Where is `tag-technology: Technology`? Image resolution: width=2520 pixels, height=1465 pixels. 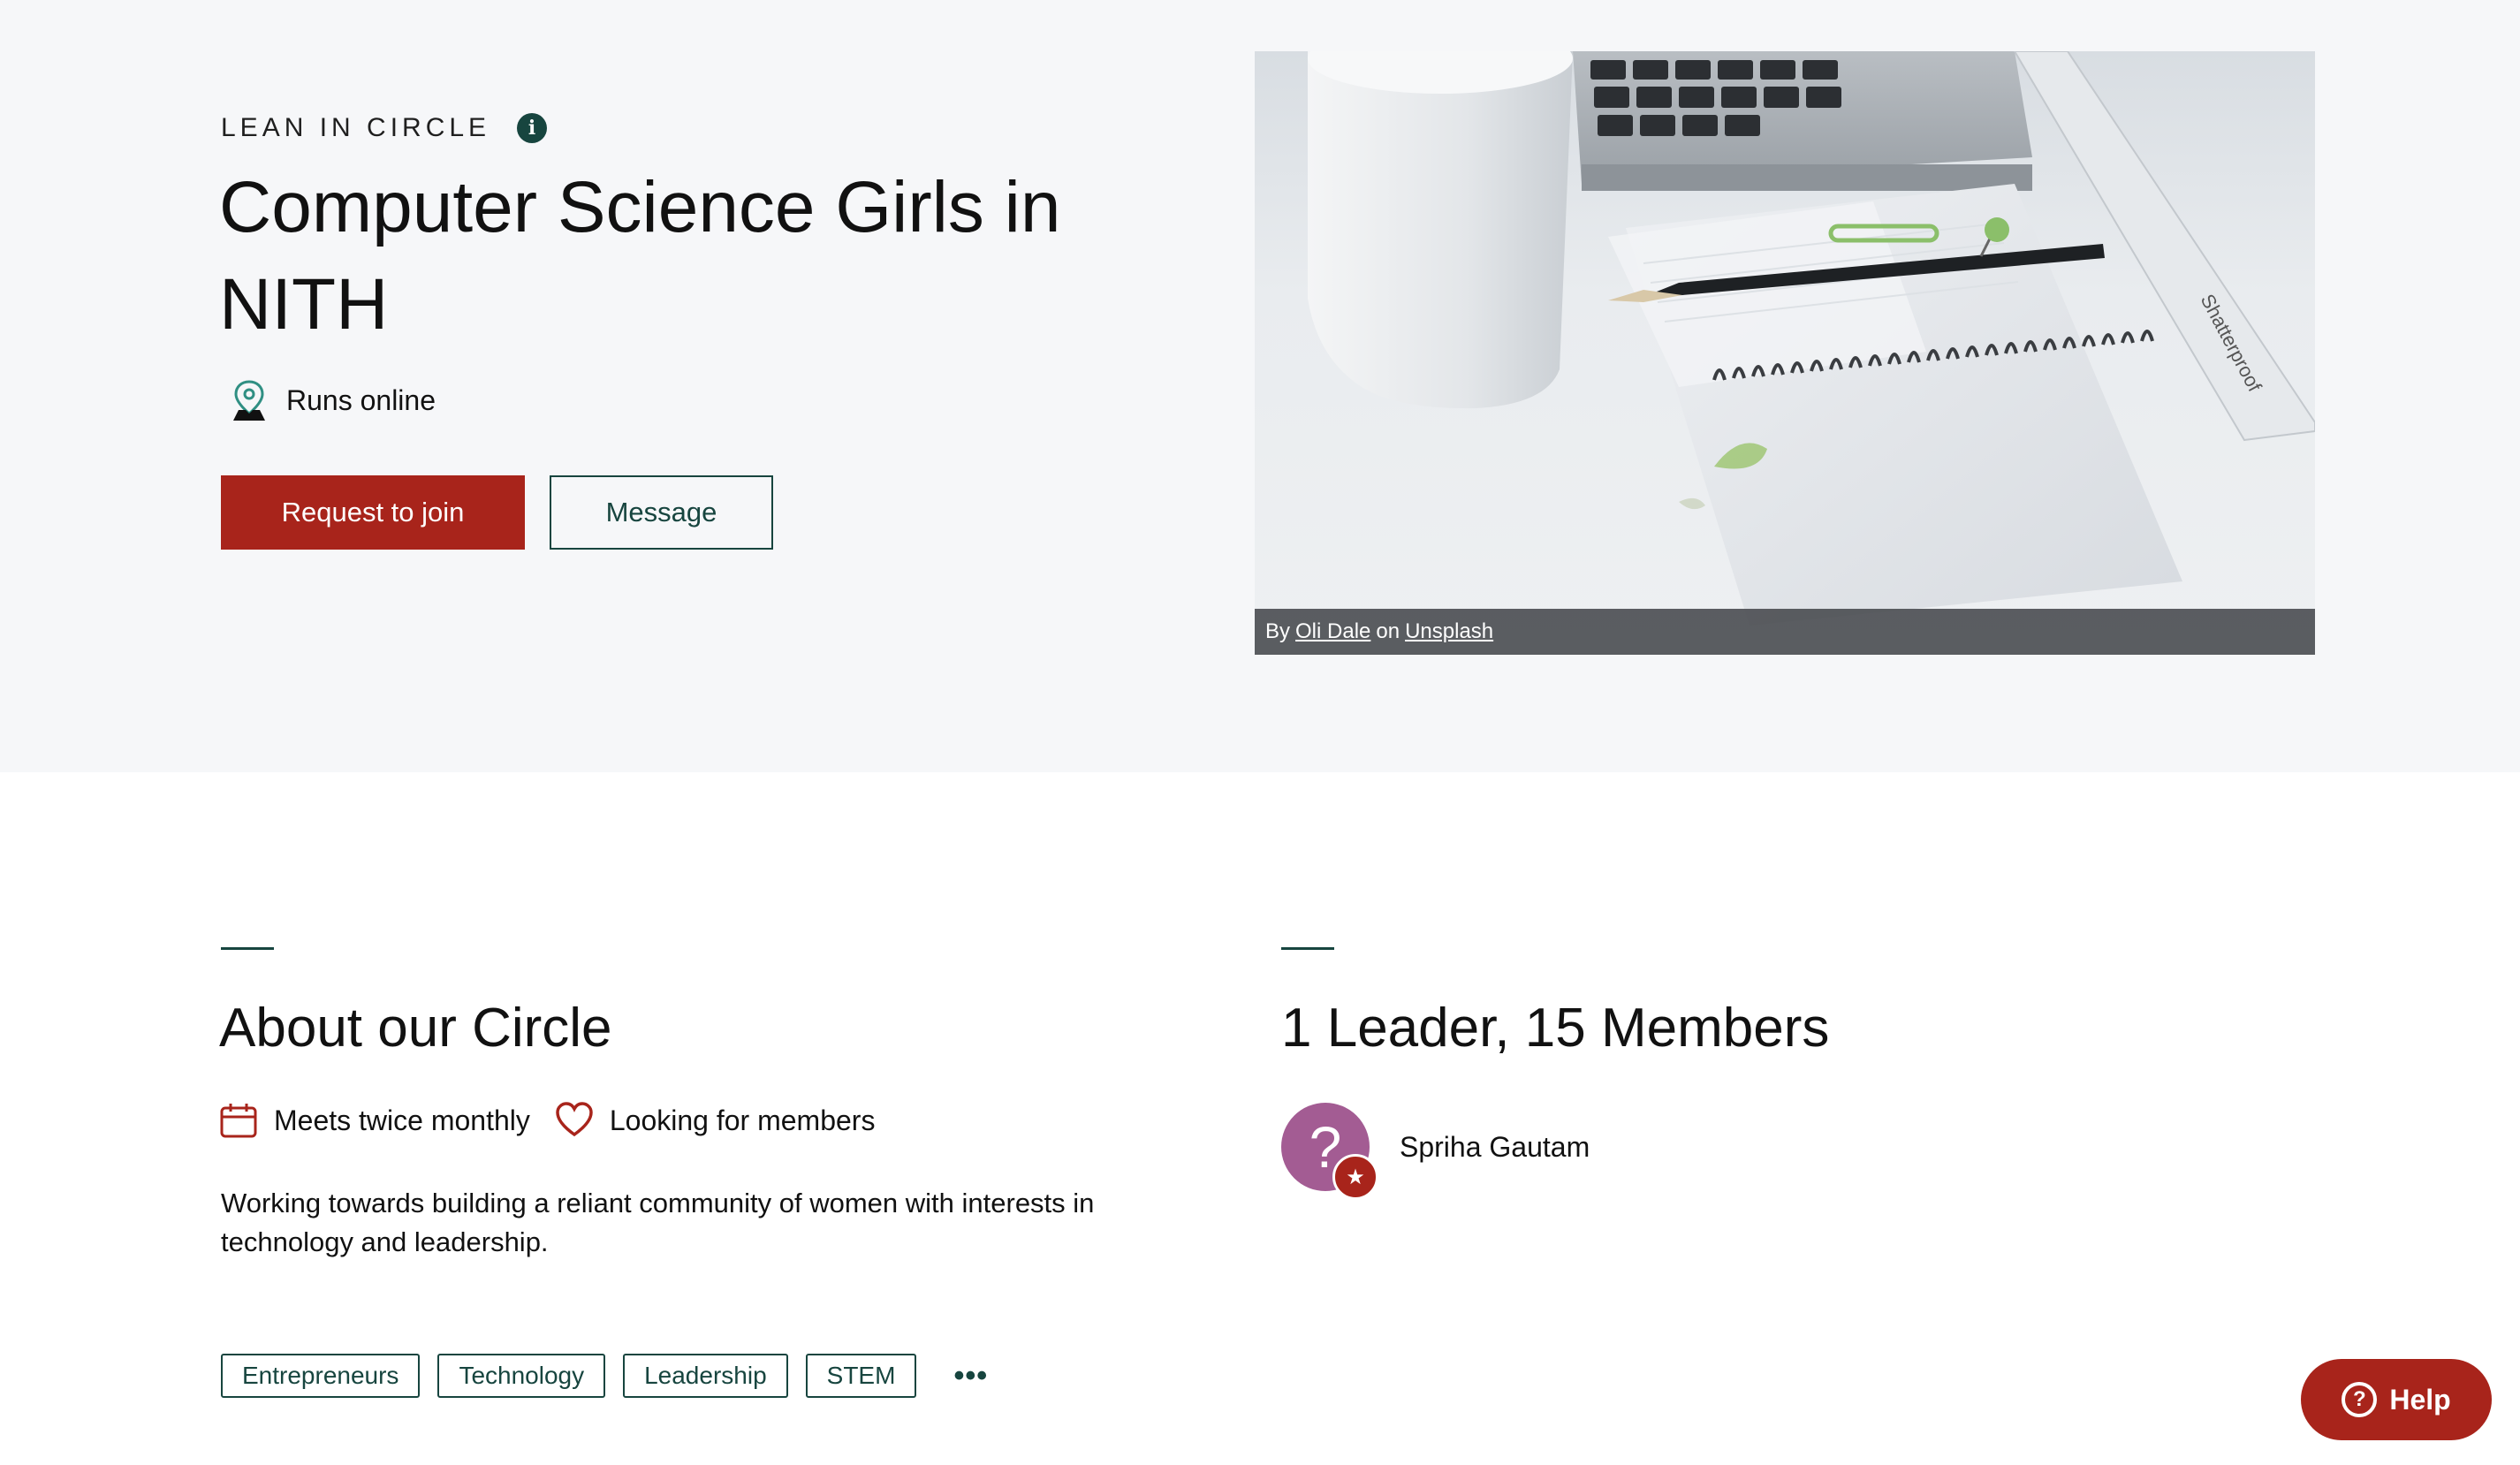
tag-technology: Technology is located at coordinates (521, 1376).